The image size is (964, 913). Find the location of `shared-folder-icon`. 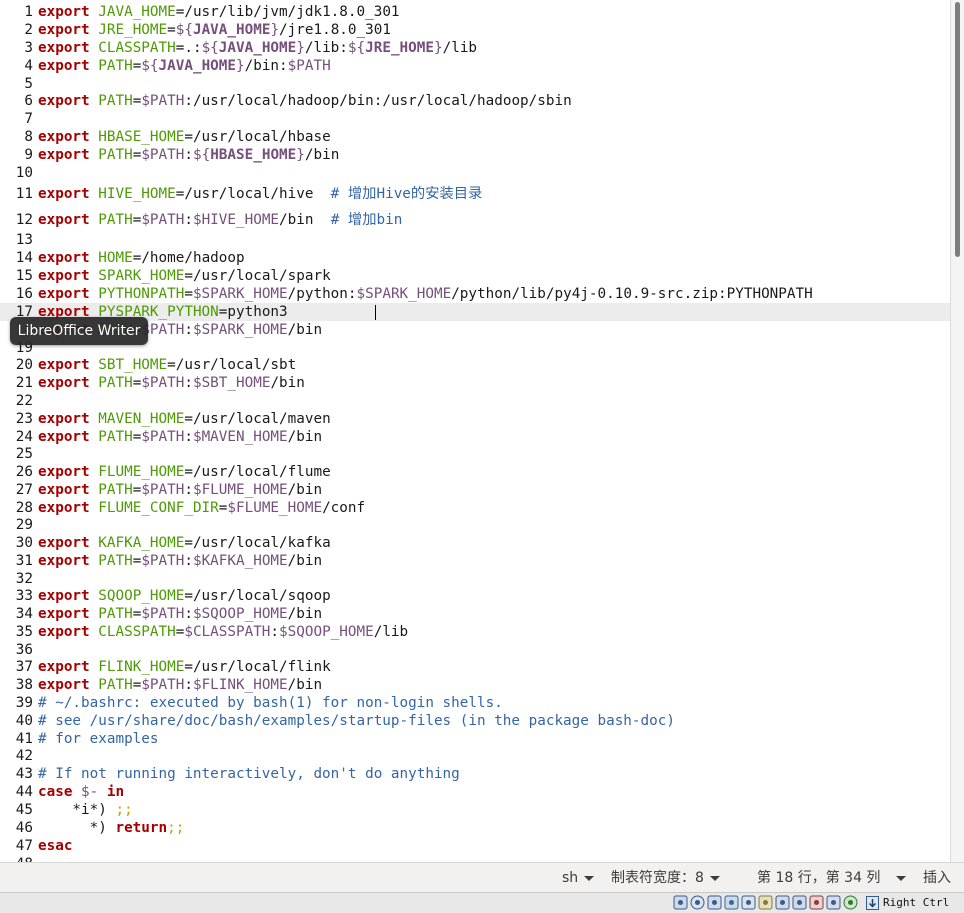

shared-folder-icon is located at coordinates (765, 902).